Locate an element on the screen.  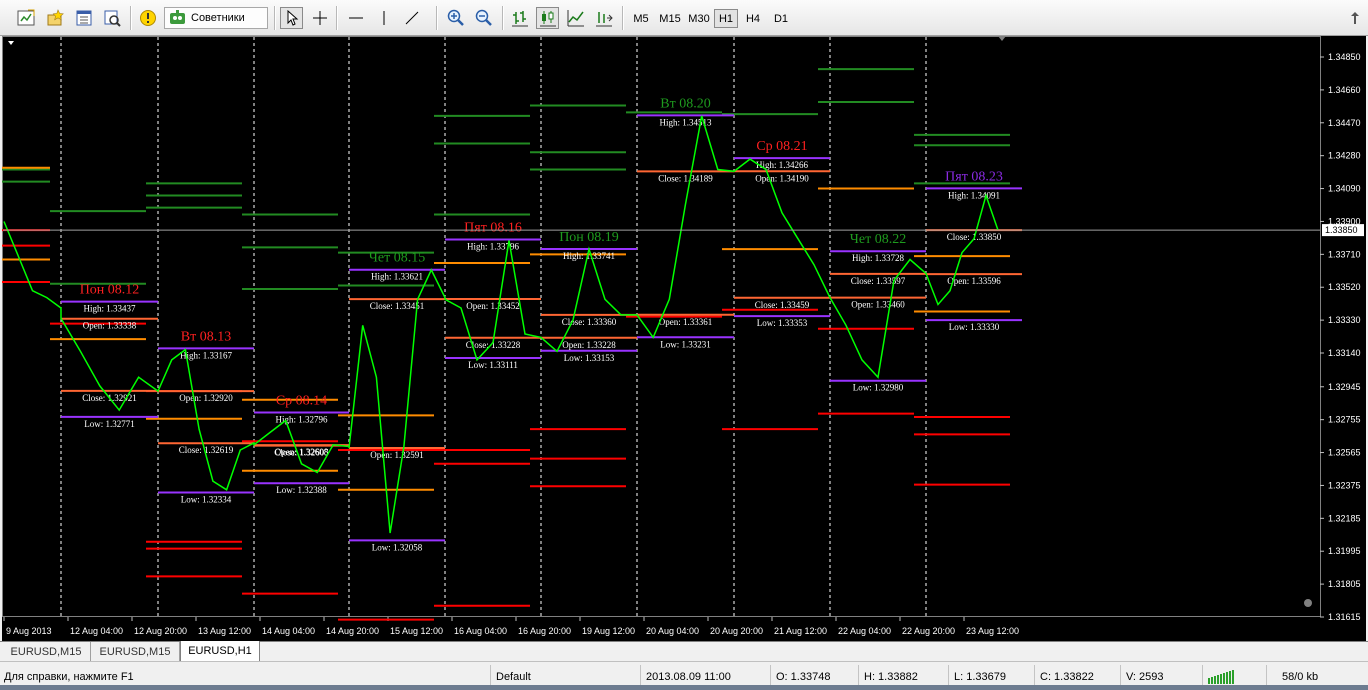
price-axis-label: 1.34090 is located at coordinates (1344, 189).